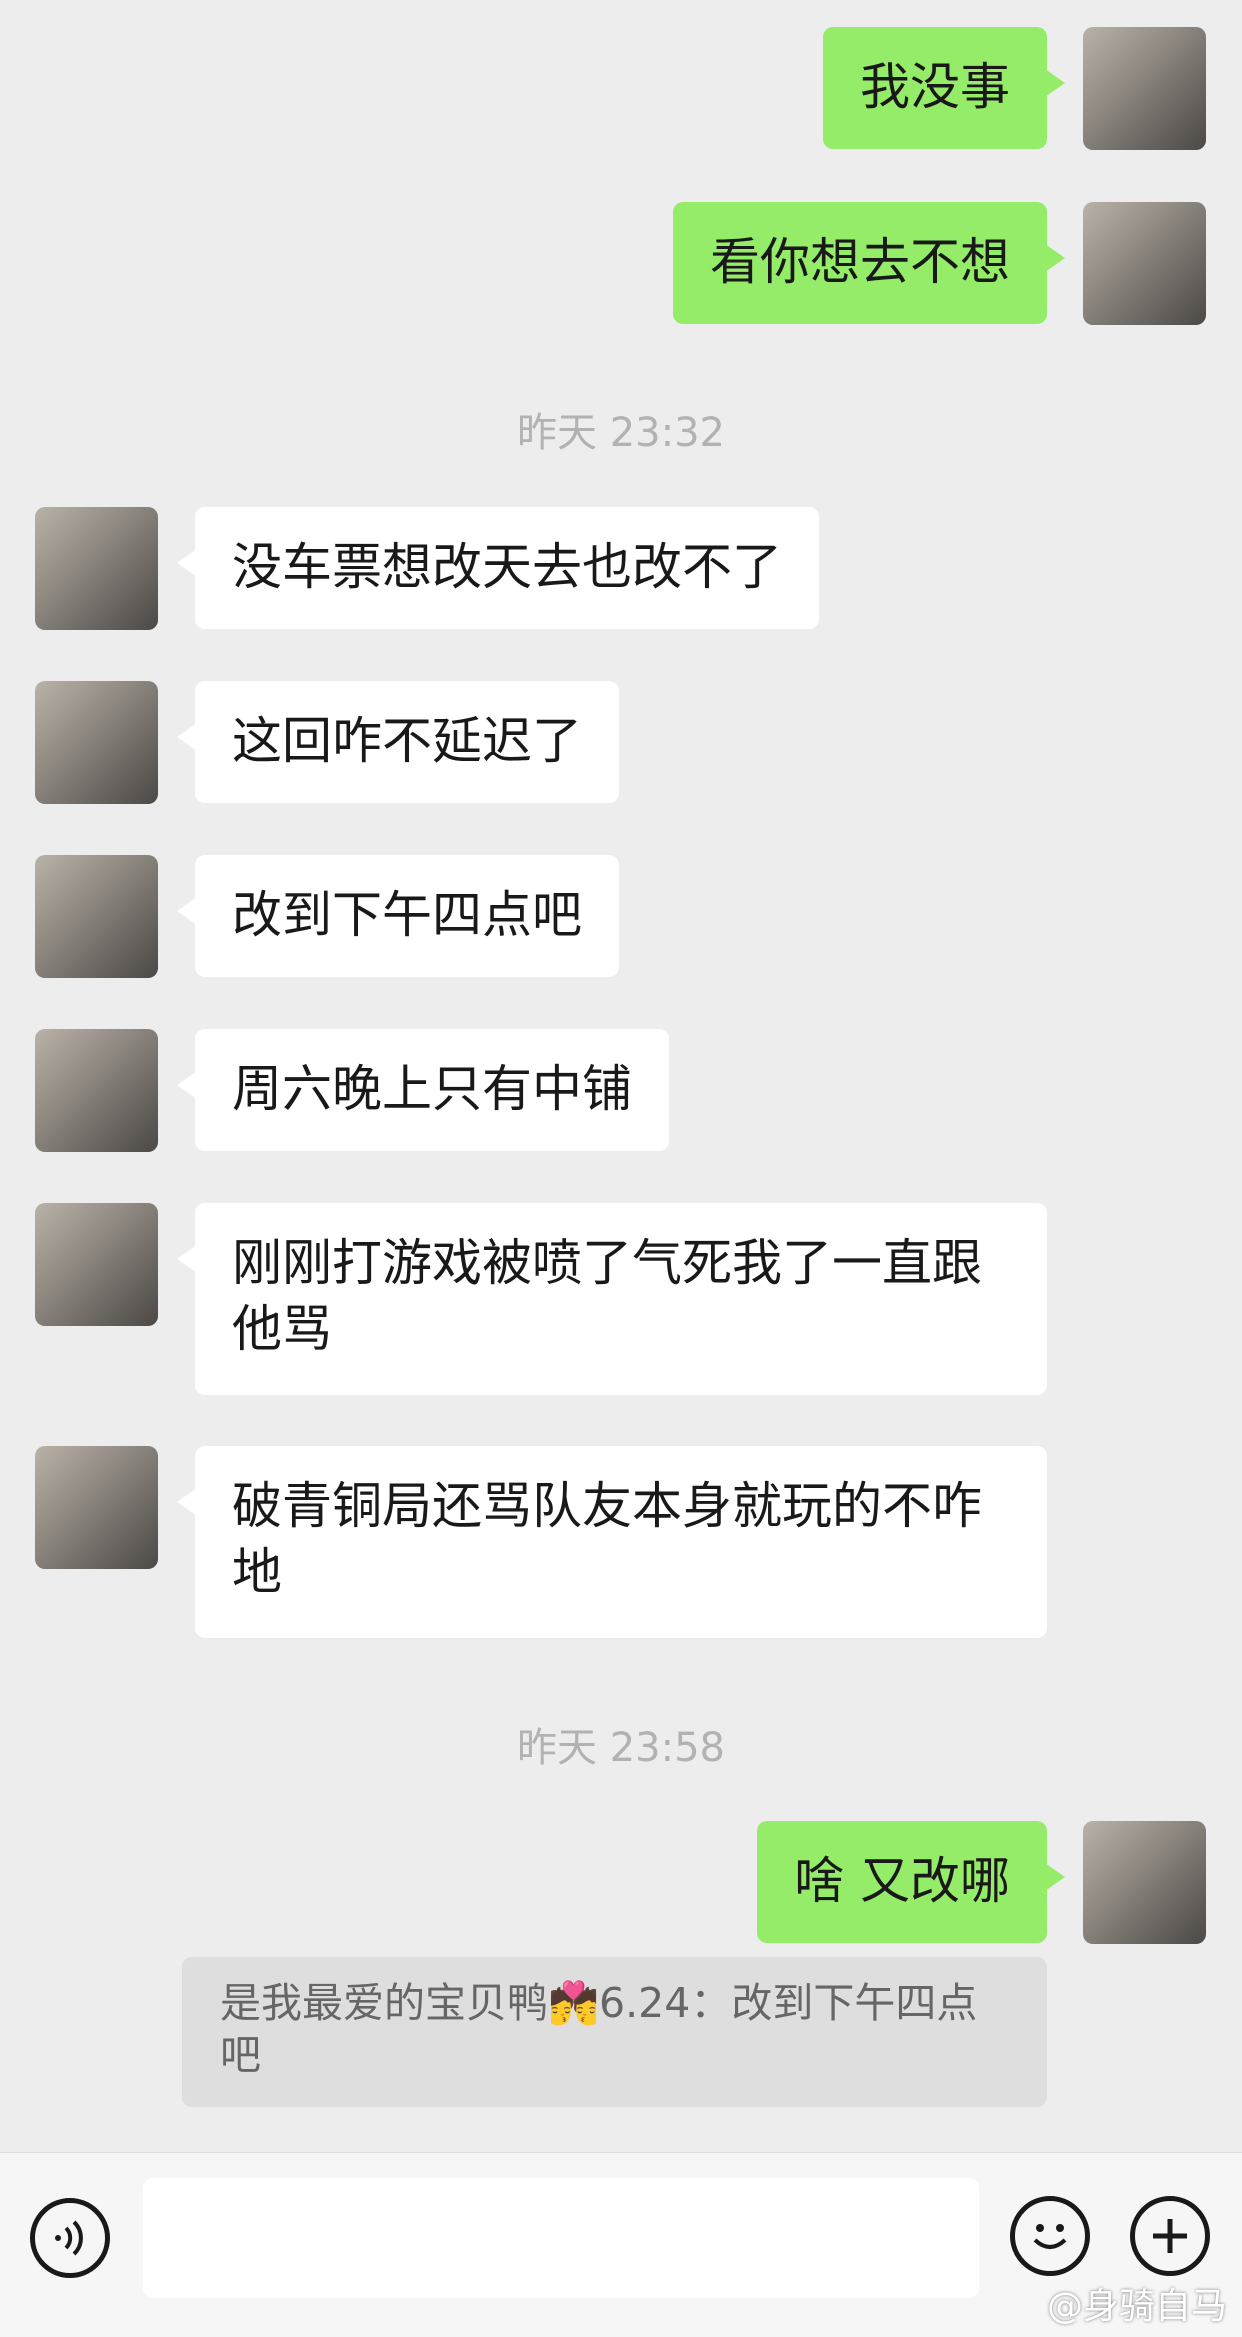  I want to click on message-row-incoming: 周六晚上只有中铺, so click(621, 1094).